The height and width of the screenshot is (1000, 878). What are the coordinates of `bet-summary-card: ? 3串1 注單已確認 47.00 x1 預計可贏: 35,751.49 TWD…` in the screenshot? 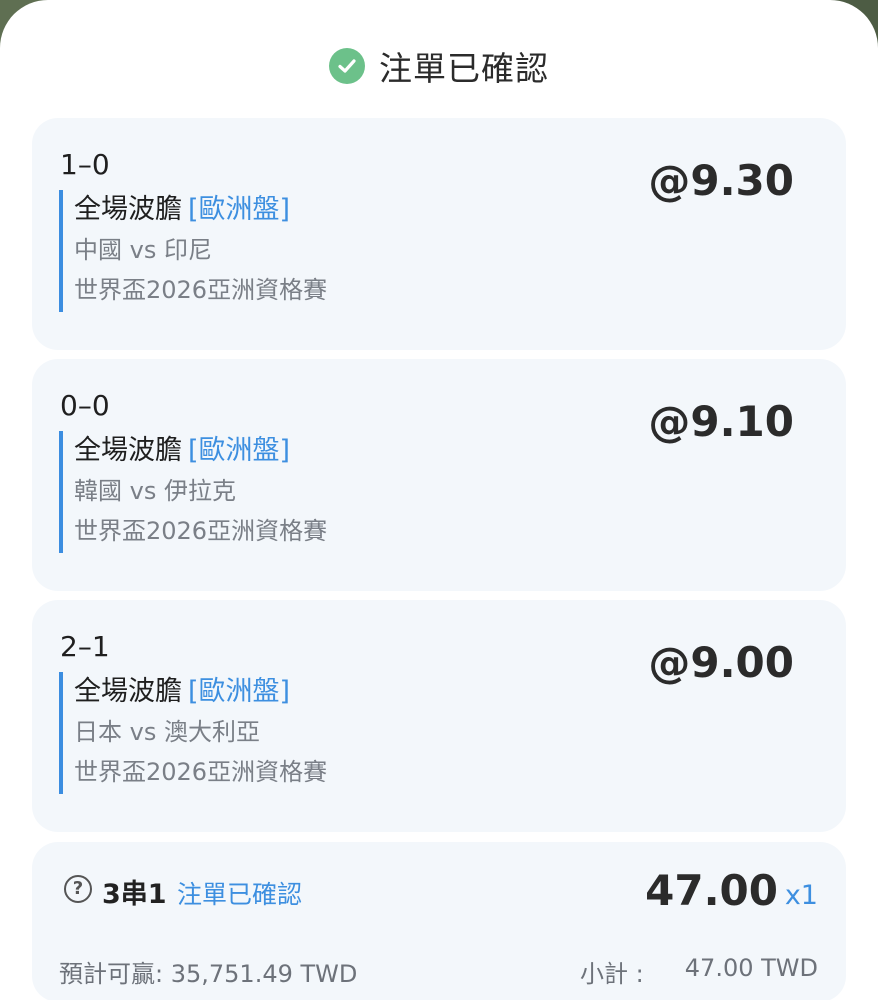 It's located at (439, 921).